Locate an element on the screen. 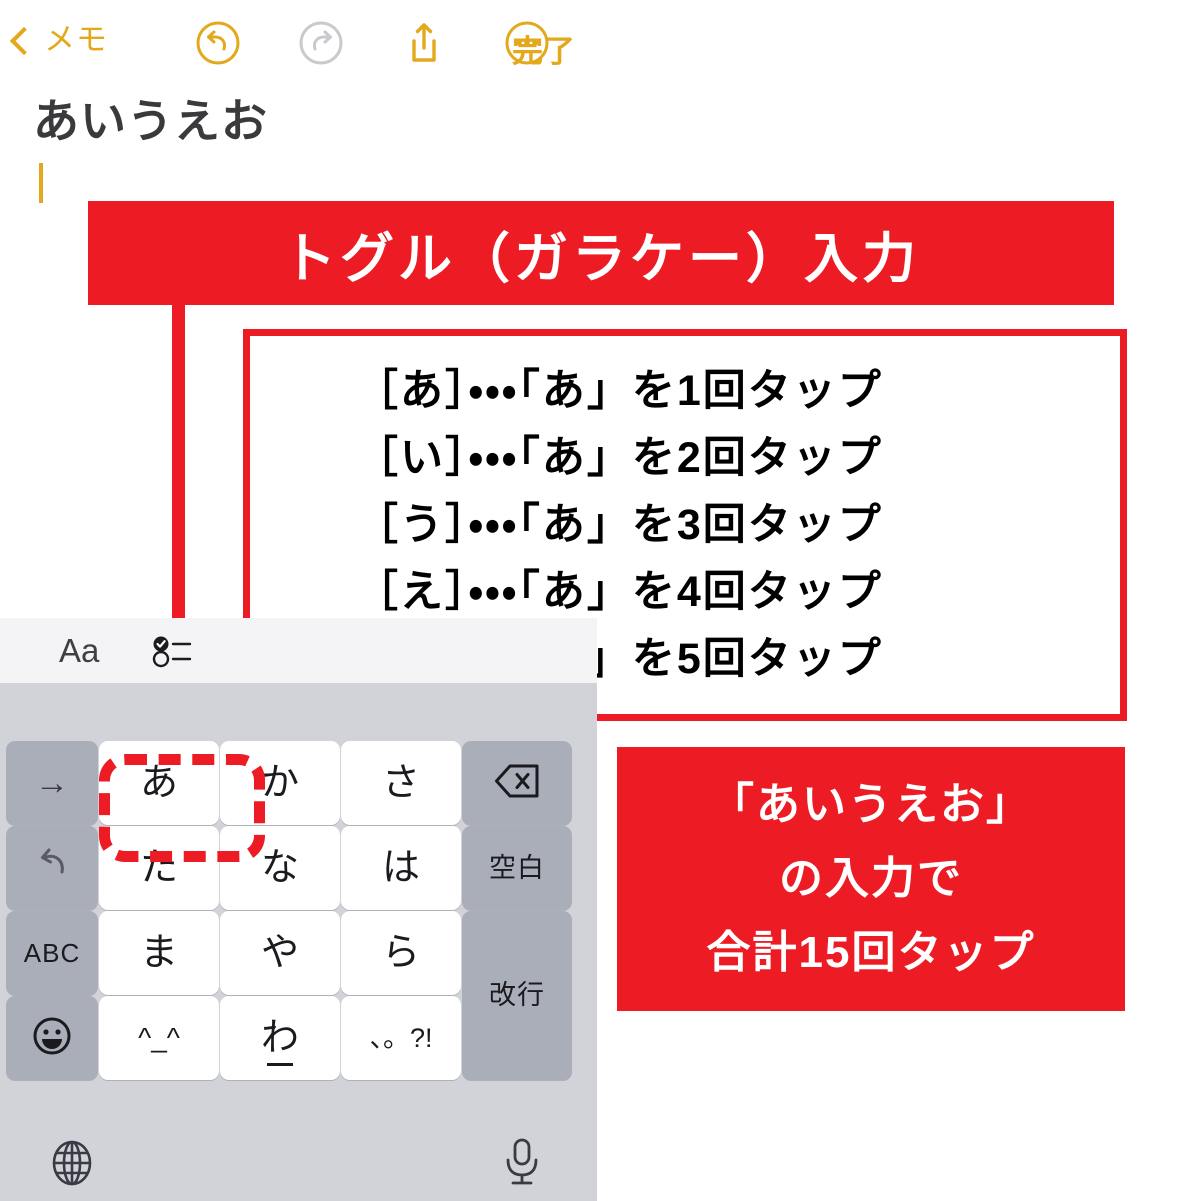 The width and height of the screenshot is (1200, 1201). key-ra-label: ら is located at coordinates (400, 953).